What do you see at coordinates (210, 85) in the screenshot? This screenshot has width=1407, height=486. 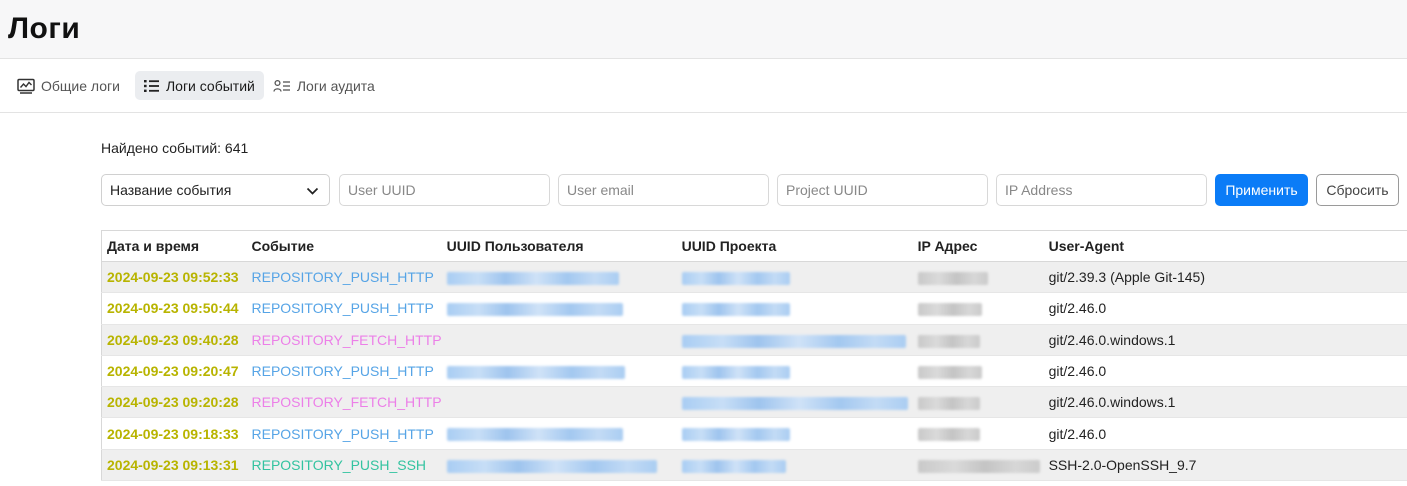 I see `tab-event-logs-label: Логи событий` at bounding box center [210, 85].